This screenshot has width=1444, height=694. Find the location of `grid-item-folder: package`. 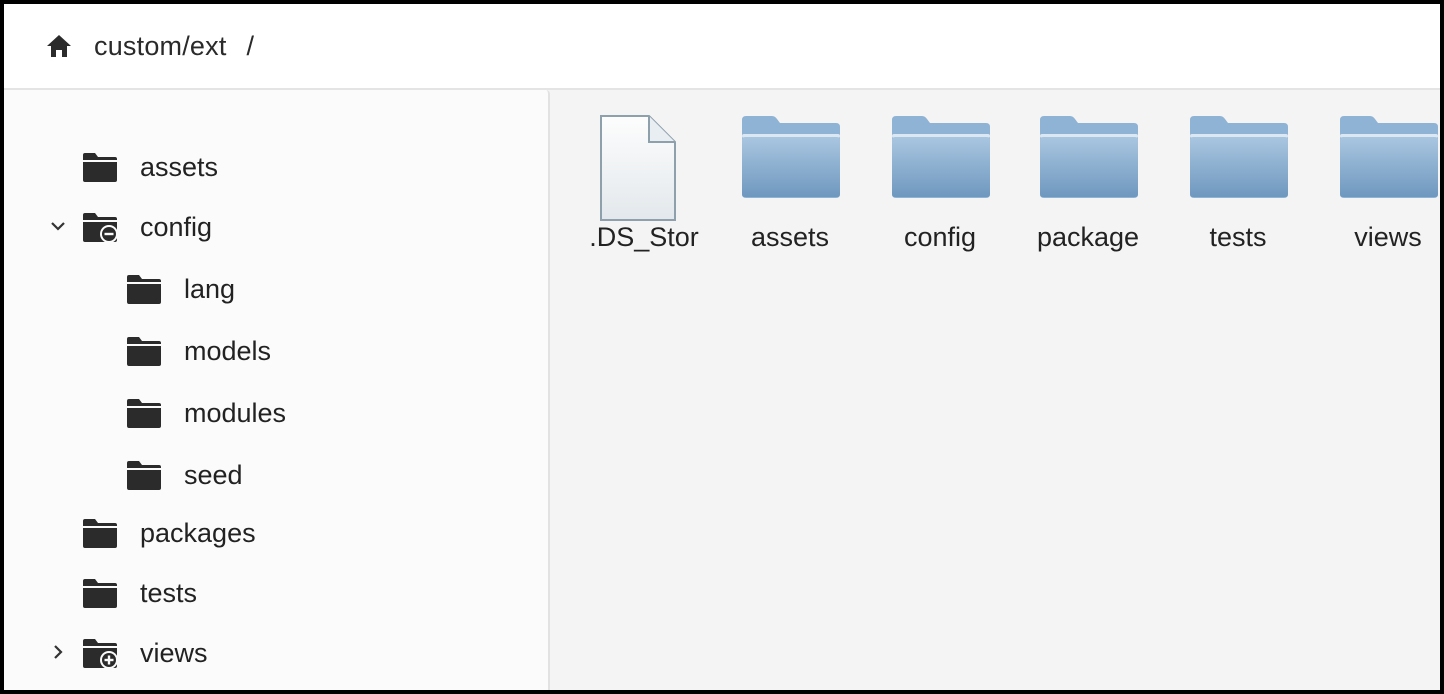

grid-item-folder: package is located at coordinates (1088, 171).